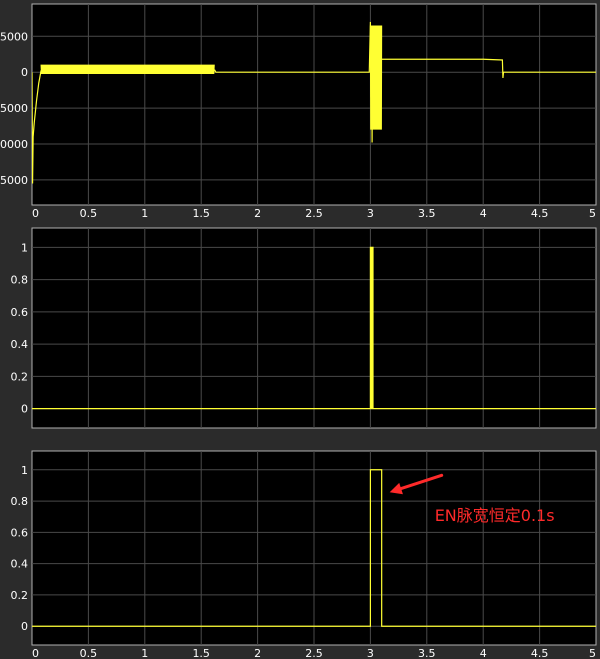  What do you see at coordinates (14, 144) in the screenshot?
I see `y-tick-label: -10000` at bounding box center [14, 144].